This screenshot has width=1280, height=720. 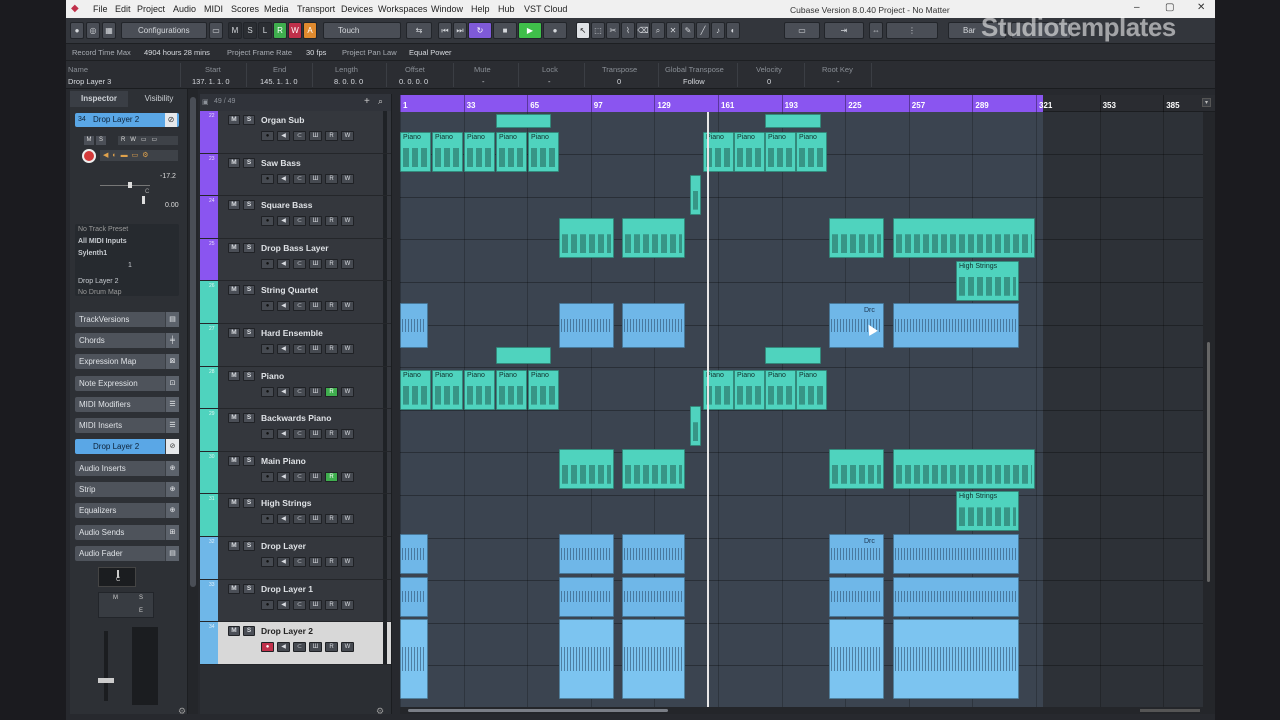 I want to click on track-color-bar: 30, so click(x=209, y=472).